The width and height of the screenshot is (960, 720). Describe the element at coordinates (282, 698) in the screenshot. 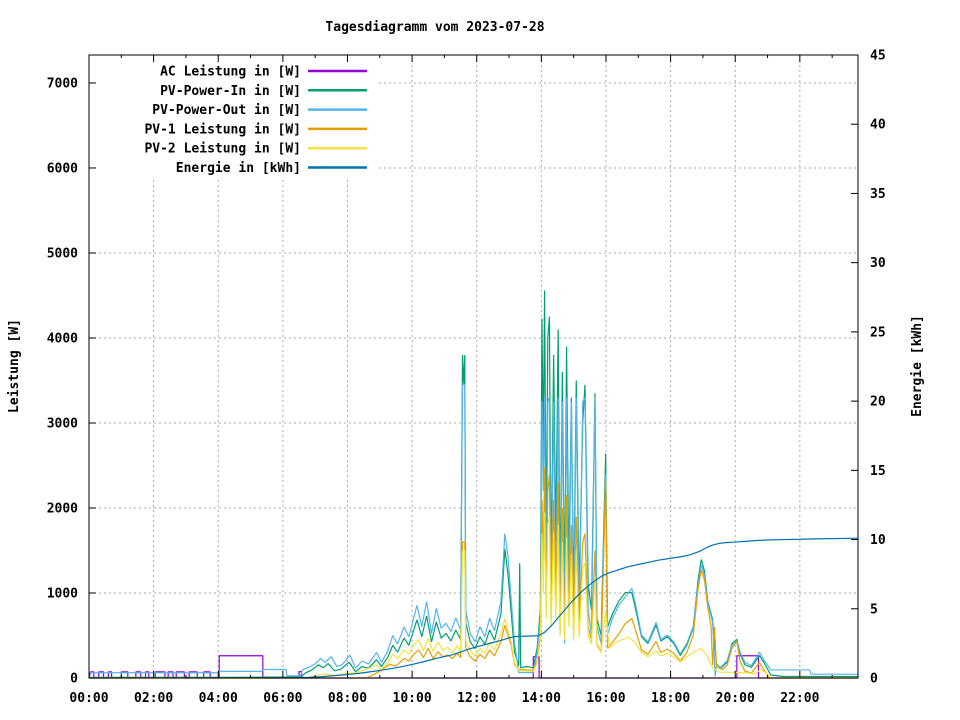

I see `x-tick-label: 06:00` at that location.